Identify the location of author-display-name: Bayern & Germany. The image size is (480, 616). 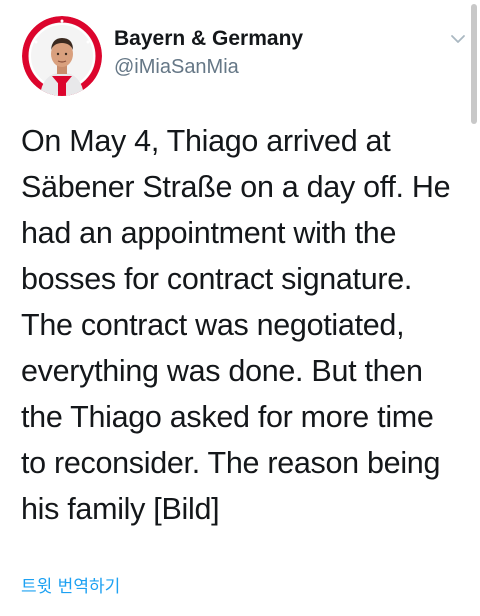
(208, 39).